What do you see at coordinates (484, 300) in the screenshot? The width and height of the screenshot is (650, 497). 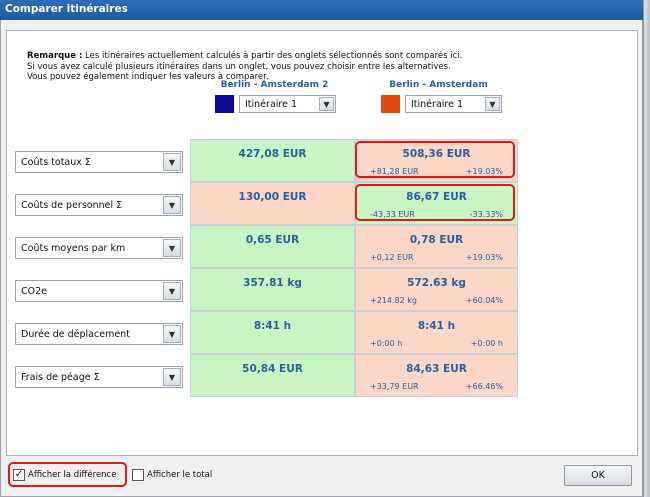 I see `difference-percent: +60.04%` at bounding box center [484, 300].